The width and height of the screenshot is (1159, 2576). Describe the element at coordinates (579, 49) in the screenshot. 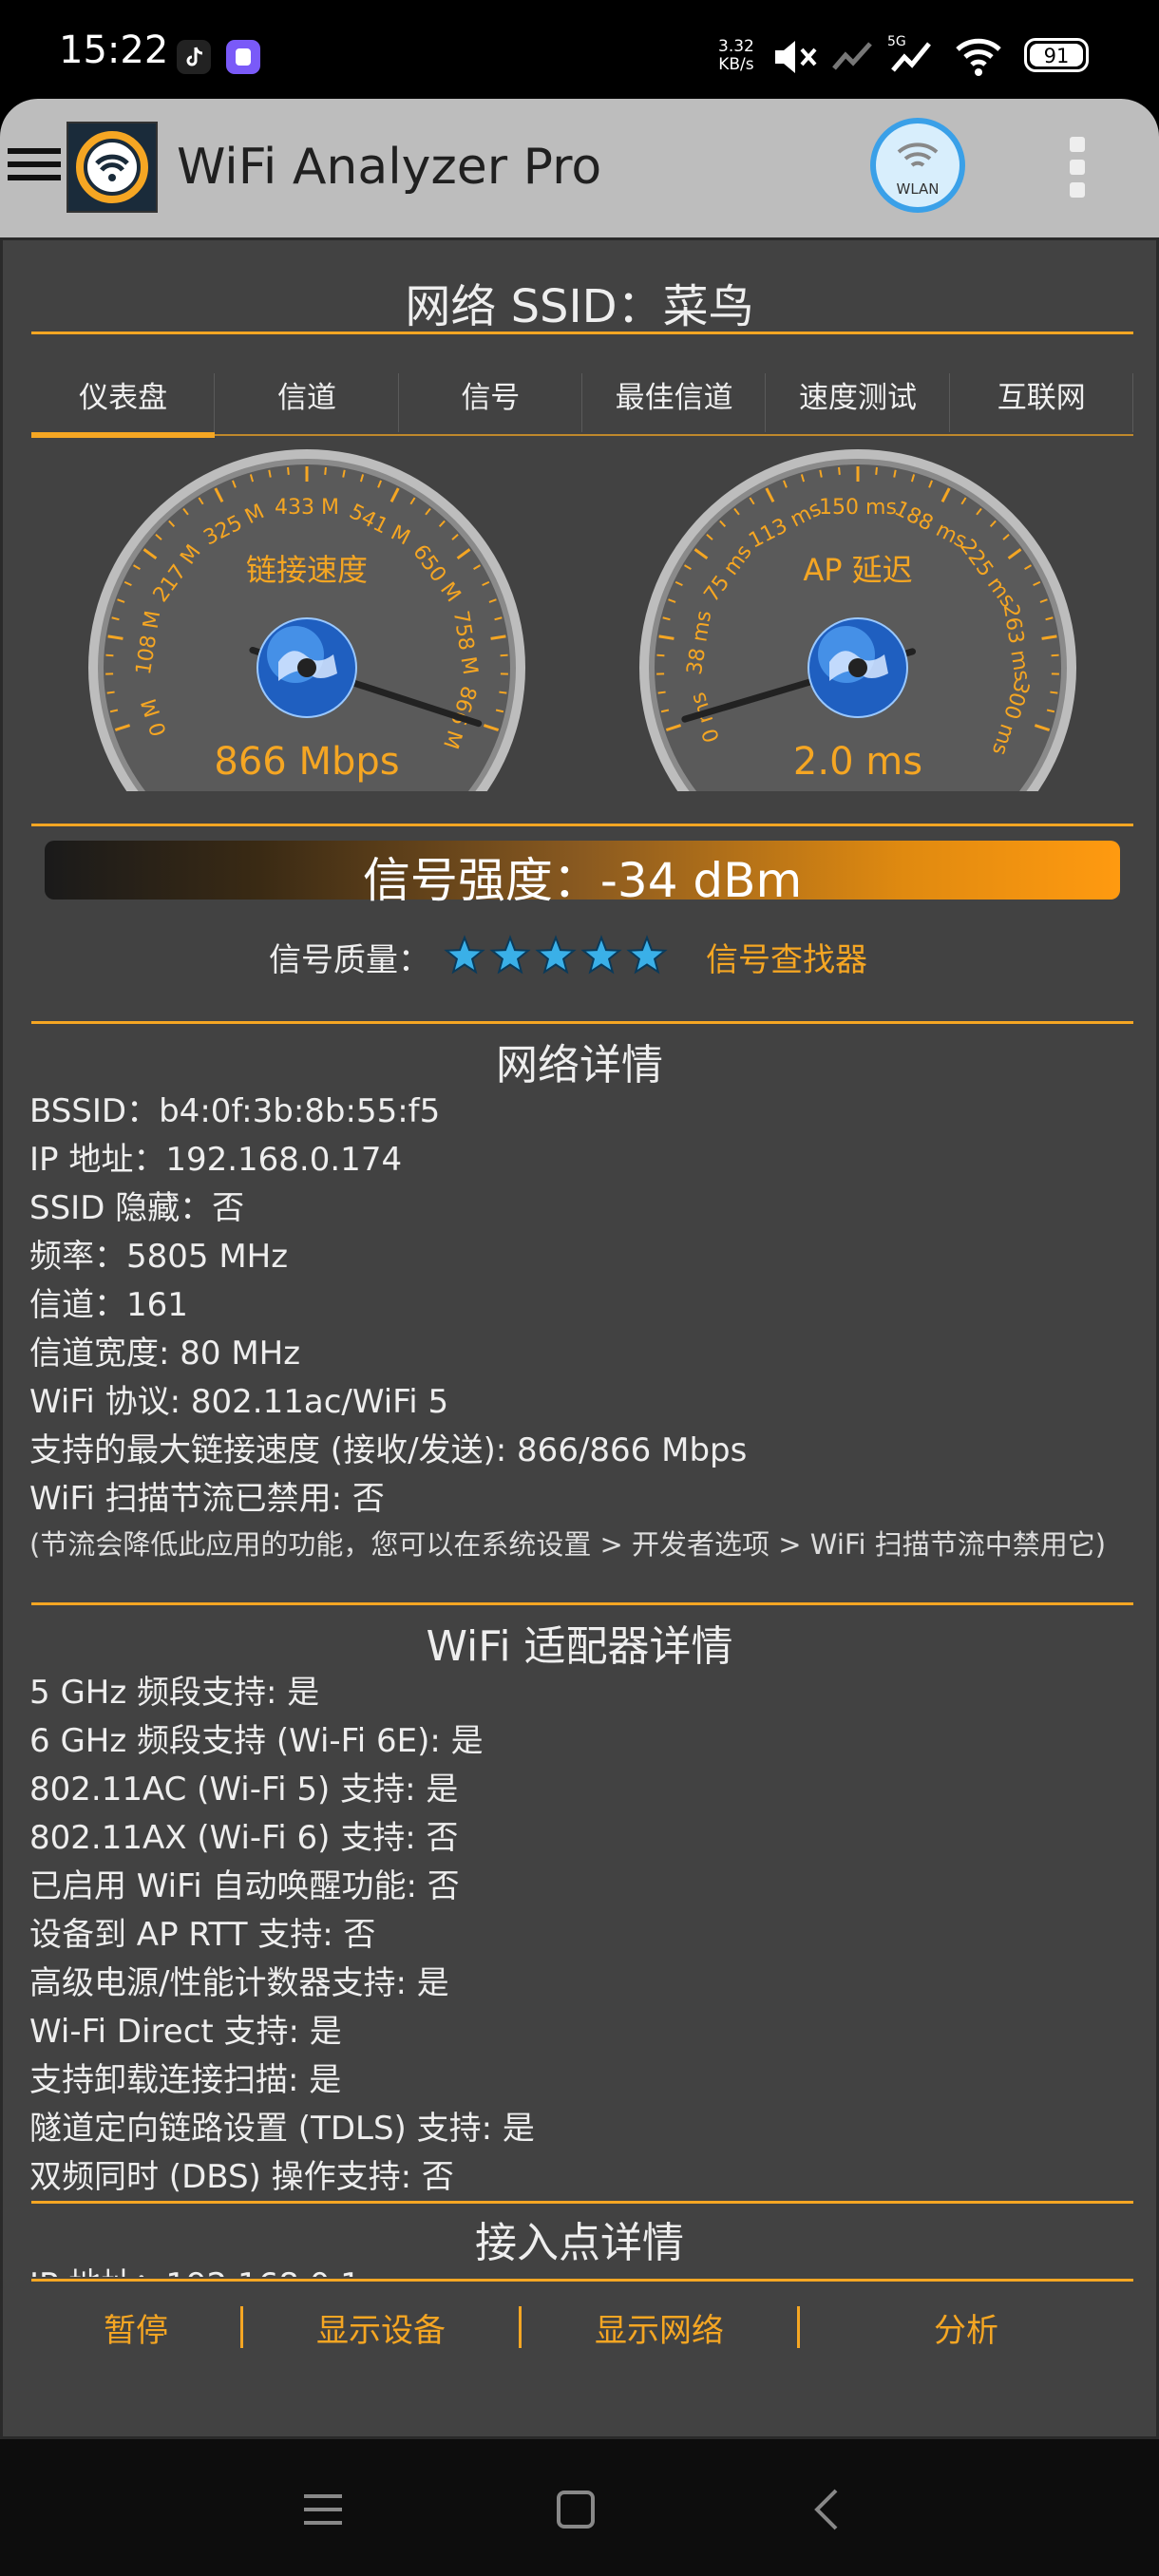

I see `status-bar: 15:22 3.32 KB/s 5G 91` at that location.